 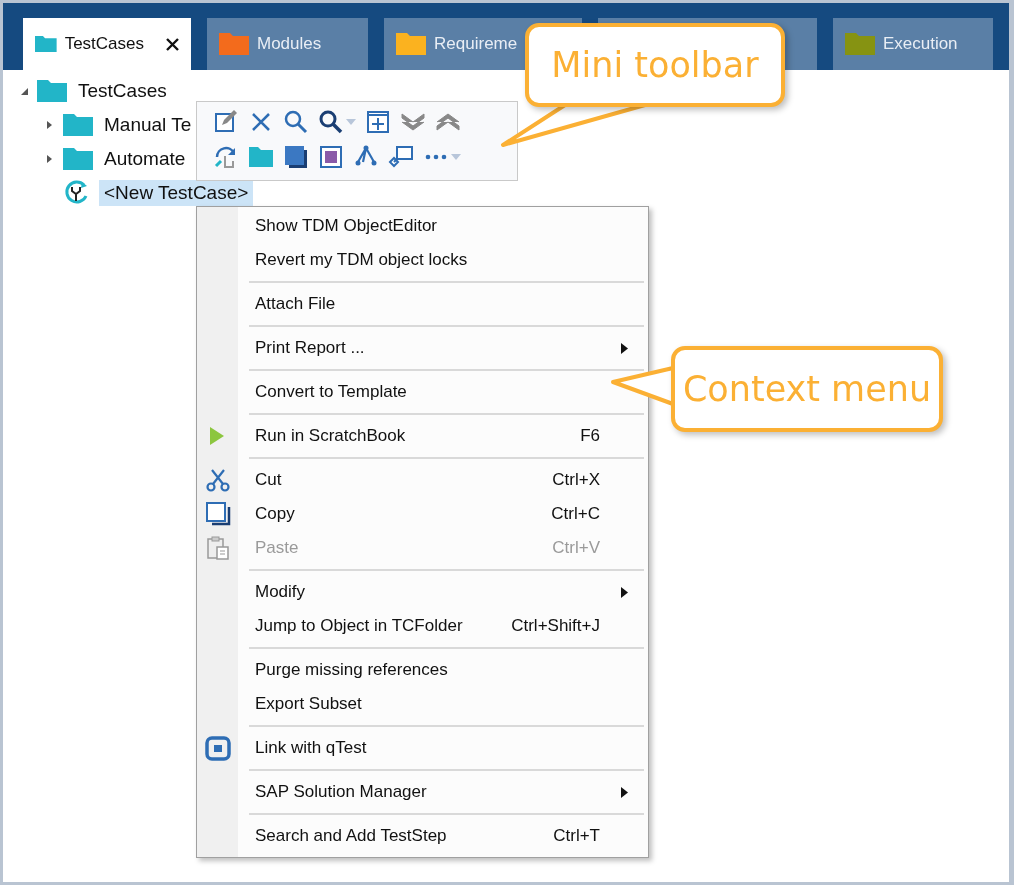 What do you see at coordinates (296, 156) in the screenshot?
I see `square-icon` at bounding box center [296, 156].